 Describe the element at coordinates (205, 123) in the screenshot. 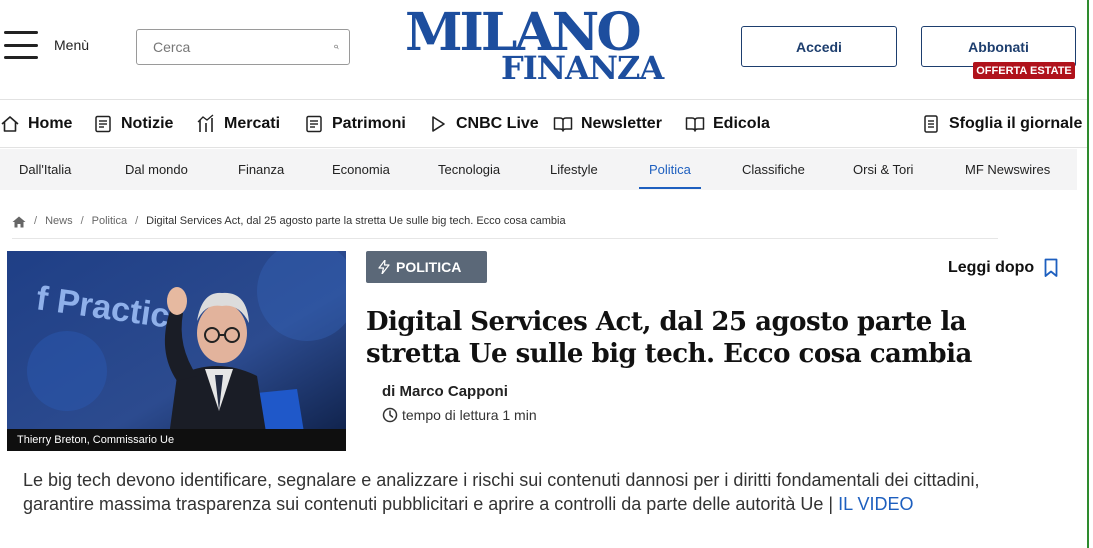

I see `markets-icon` at that location.